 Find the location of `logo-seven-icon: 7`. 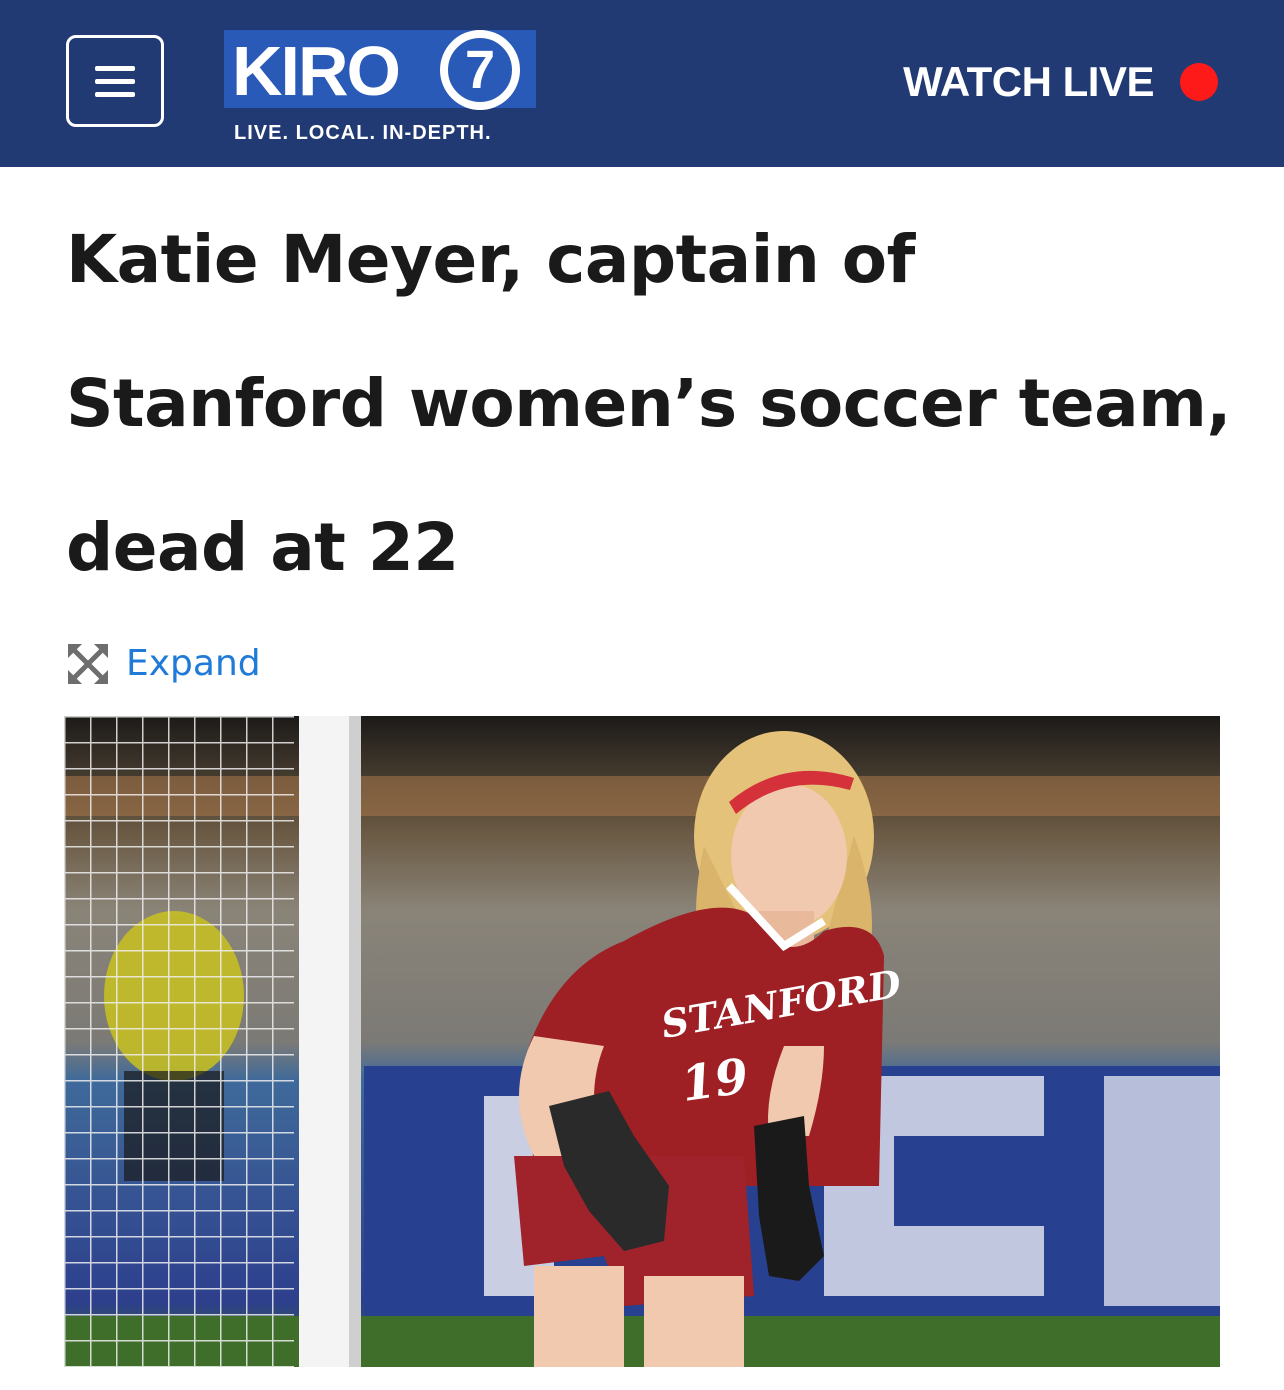

logo-seven-icon: 7 is located at coordinates (480, 70).